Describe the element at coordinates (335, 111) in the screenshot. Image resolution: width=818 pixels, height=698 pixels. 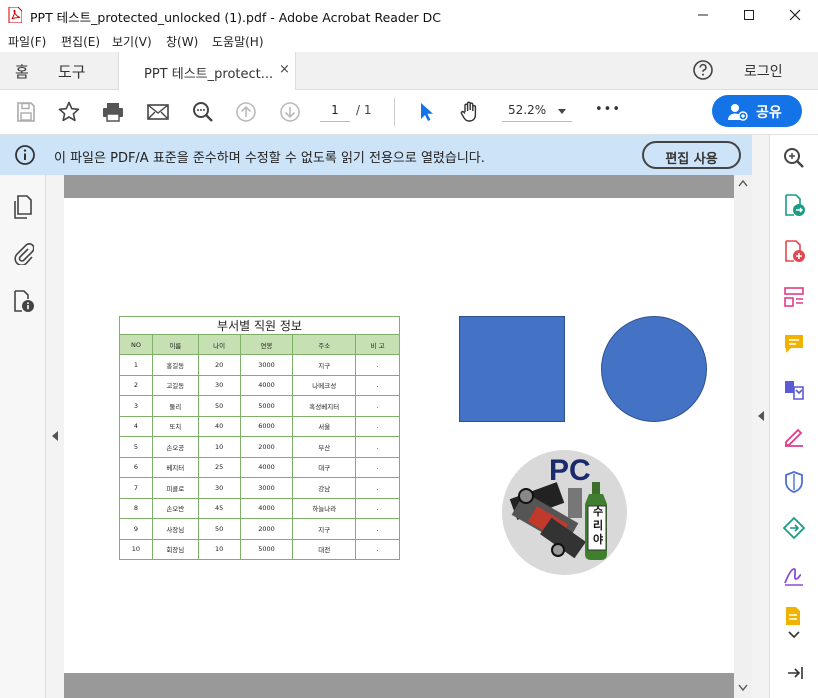
I see `page-number-input: 1` at that location.